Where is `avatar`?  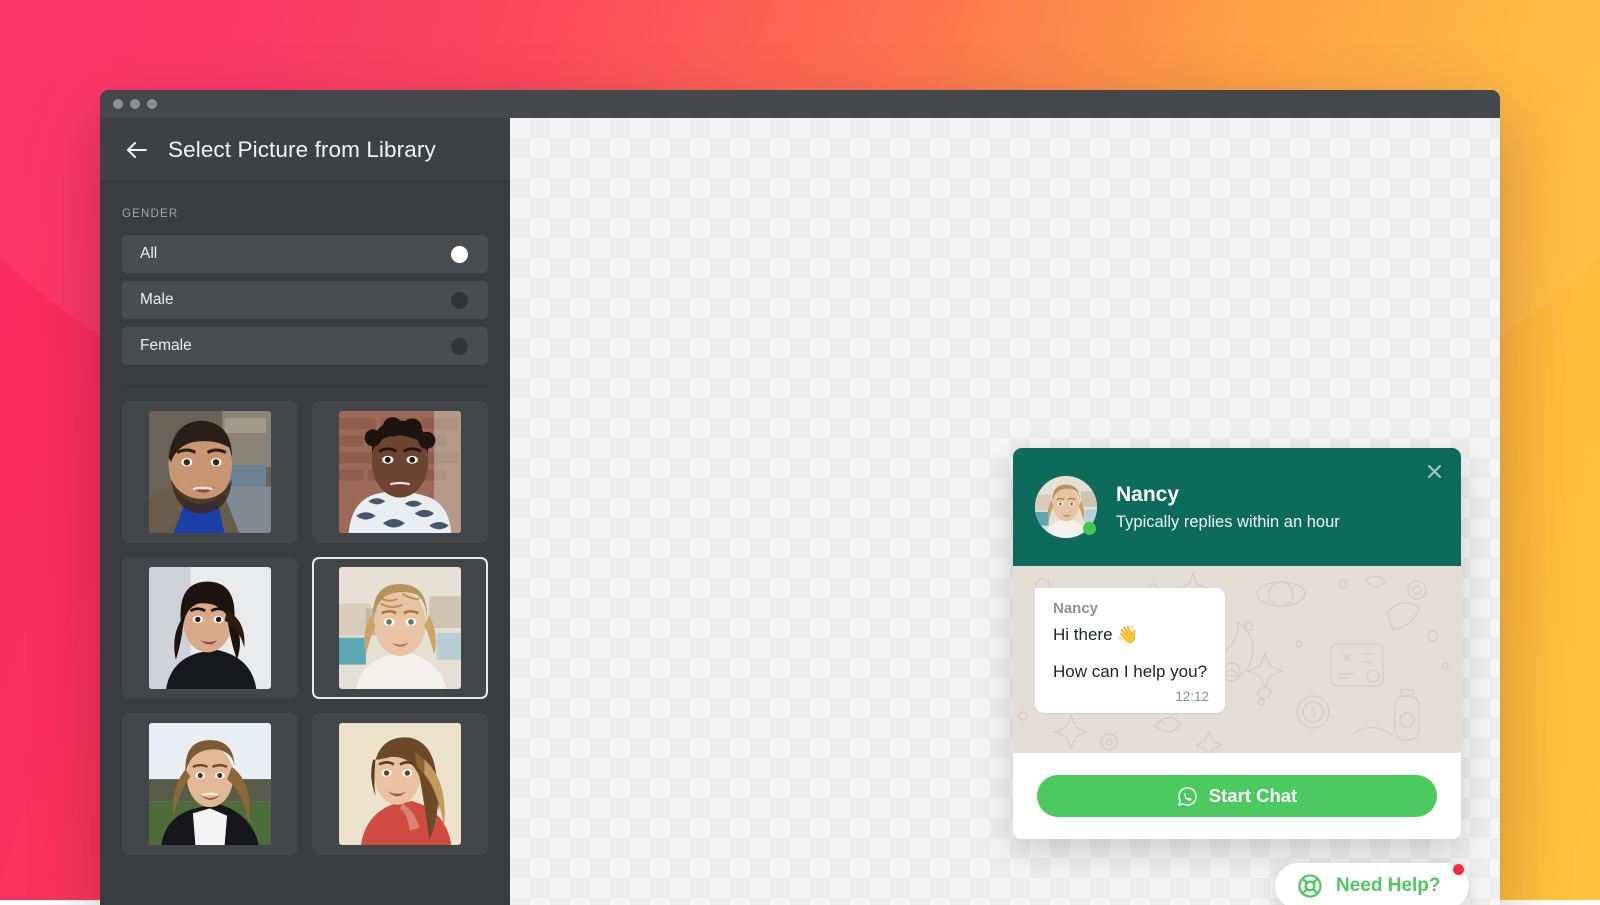
avatar is located at coordinates (1066, 507).